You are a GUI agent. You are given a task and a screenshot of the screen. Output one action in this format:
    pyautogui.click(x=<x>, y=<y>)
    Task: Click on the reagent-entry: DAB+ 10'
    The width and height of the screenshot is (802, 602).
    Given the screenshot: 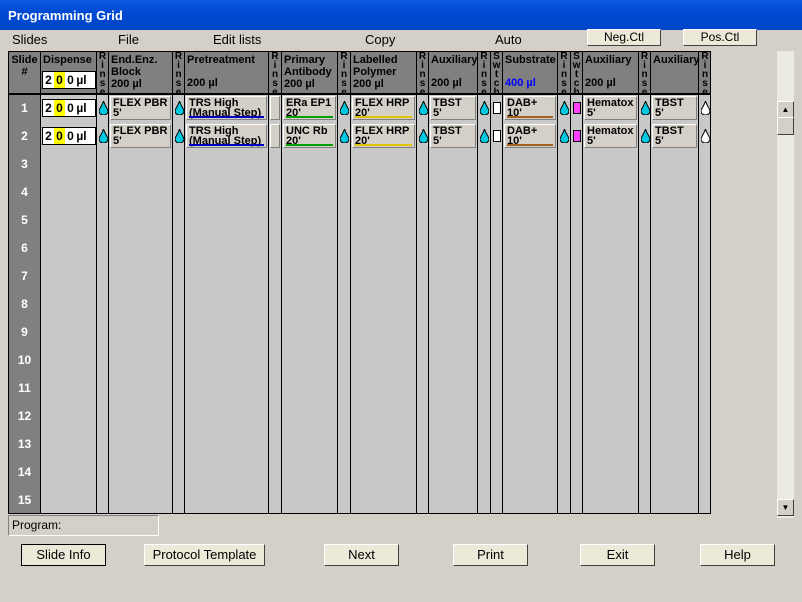 What is the action you would take?
    pyautogui.click(x=530, y=136)
    